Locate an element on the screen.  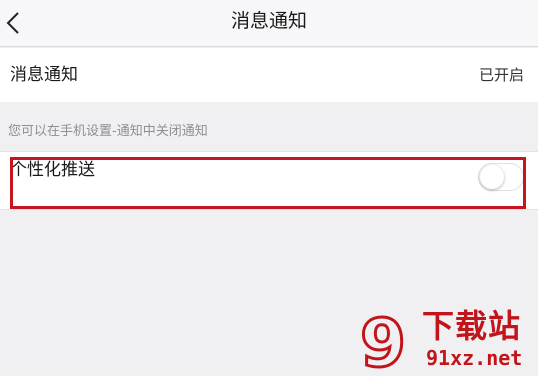
personalized-push-toggle is located at coordinates (501, 177).